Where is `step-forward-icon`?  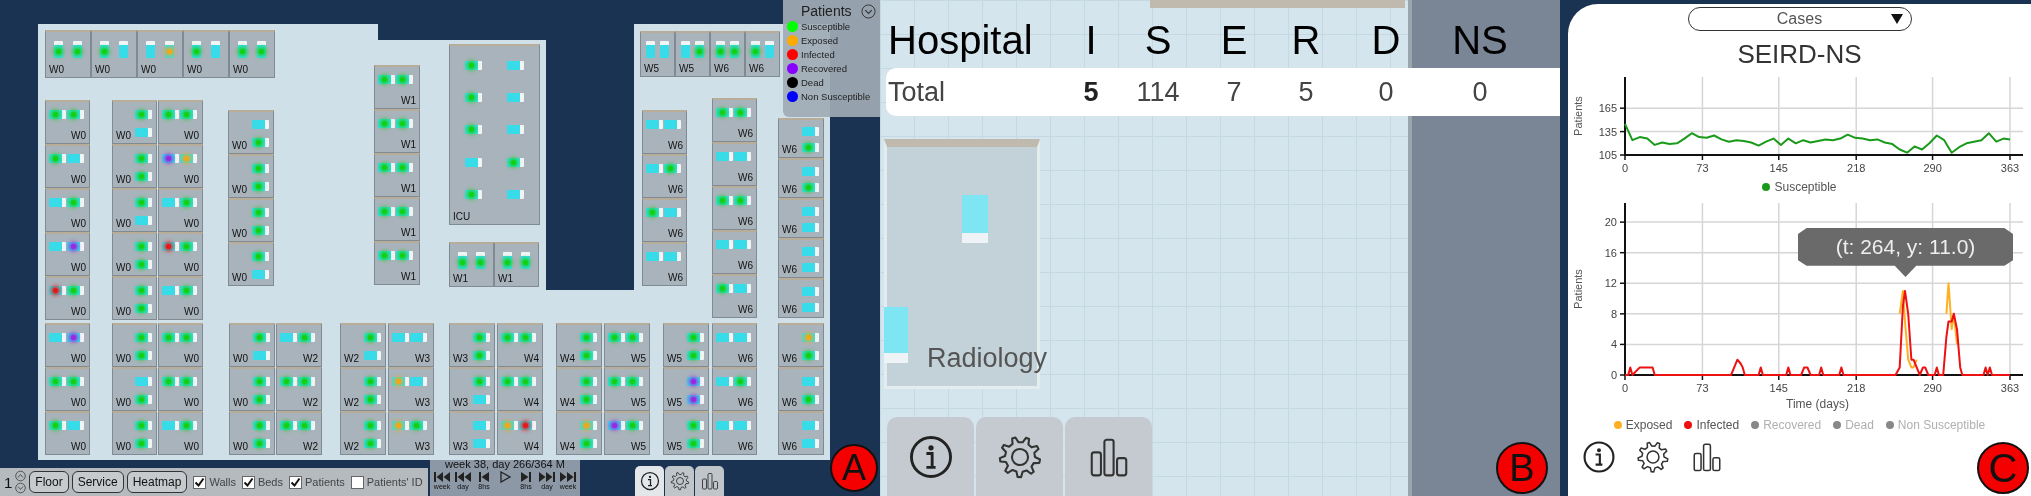 step-forward-icon is located at coordinates (526, 477).